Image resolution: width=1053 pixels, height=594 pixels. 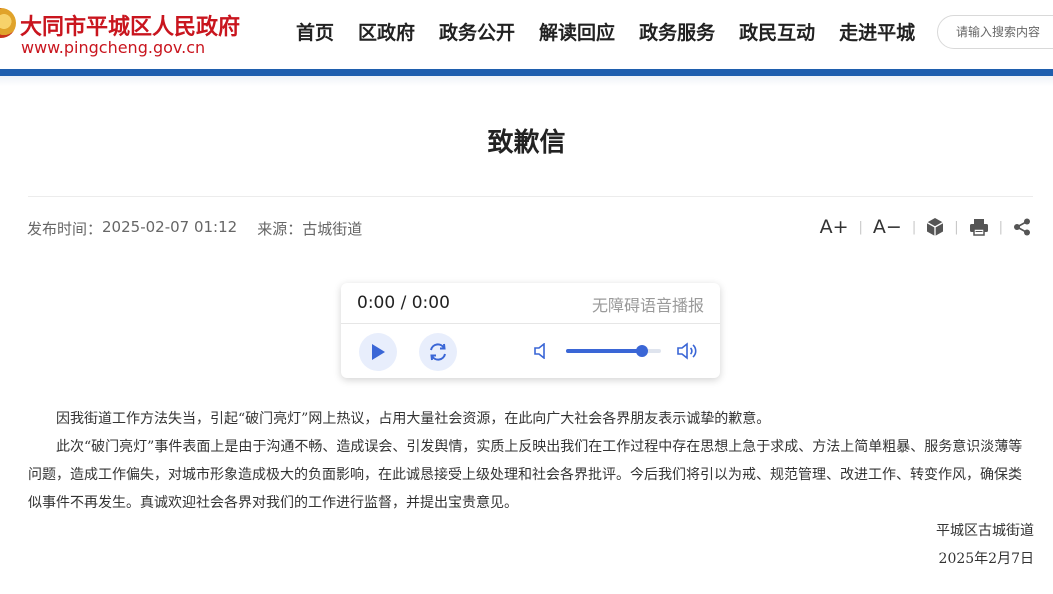 I want to click on header-divider-bar, so click(x=526, y=72).